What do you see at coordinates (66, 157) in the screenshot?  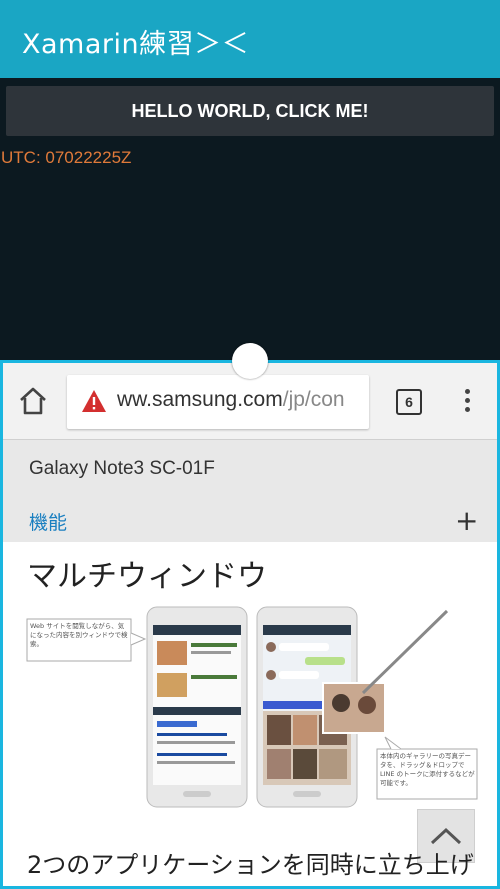 I see `utc-label: UTC: 07022225Z` at bounding box center [66, 157].